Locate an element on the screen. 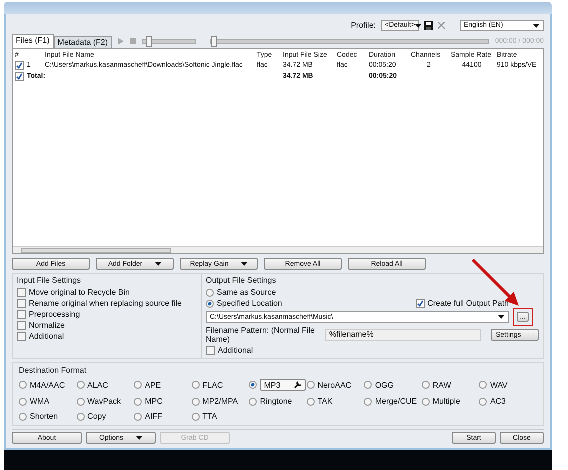 The height and width of the screenshot is (470, 568). pattern-field: %filename% is located at coordinates (403, 335).